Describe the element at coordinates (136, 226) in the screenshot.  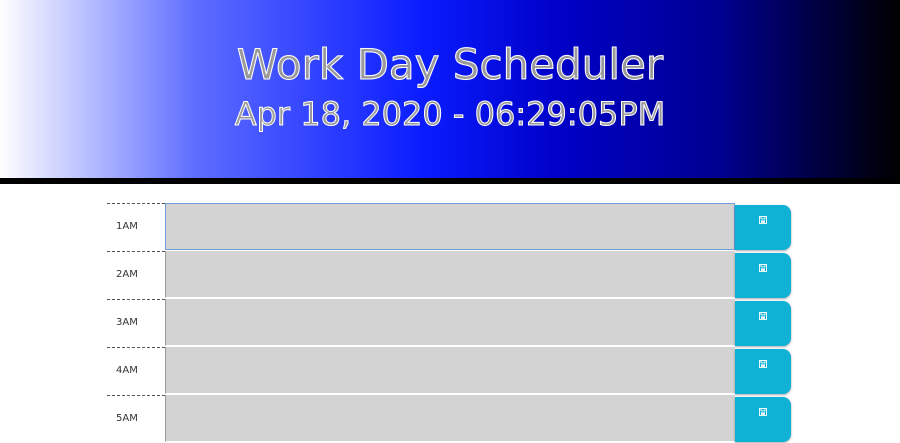
I see `hour-label: 1AM` at that location.